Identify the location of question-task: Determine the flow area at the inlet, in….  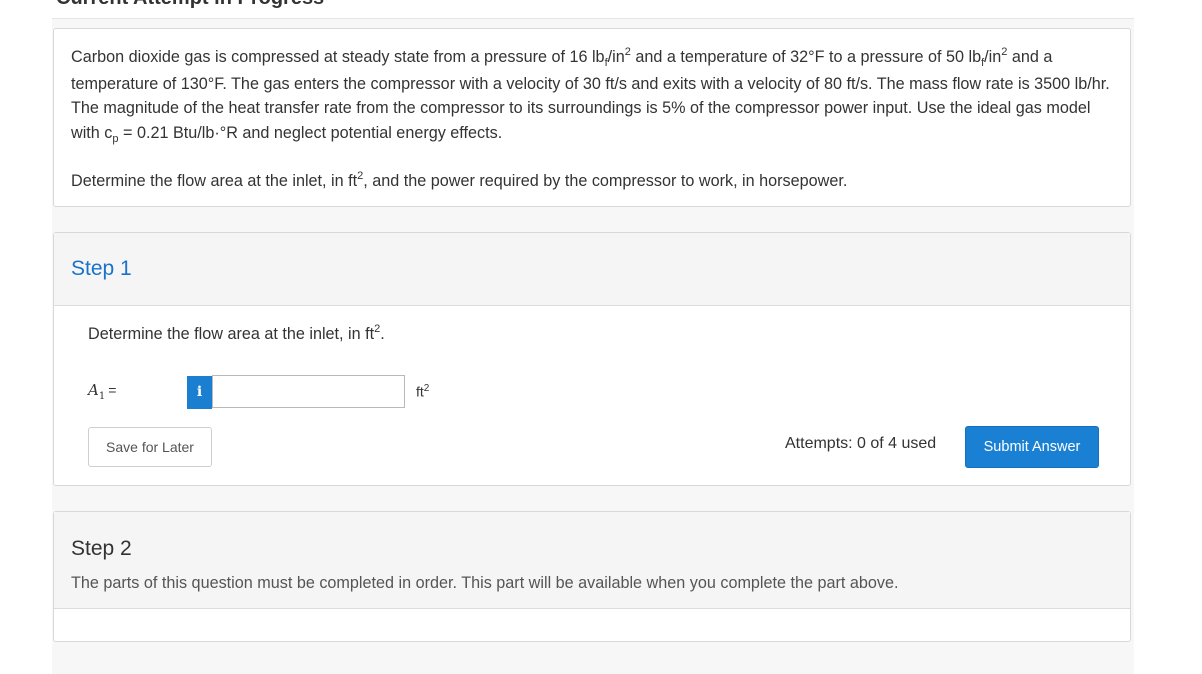
(459, 180).